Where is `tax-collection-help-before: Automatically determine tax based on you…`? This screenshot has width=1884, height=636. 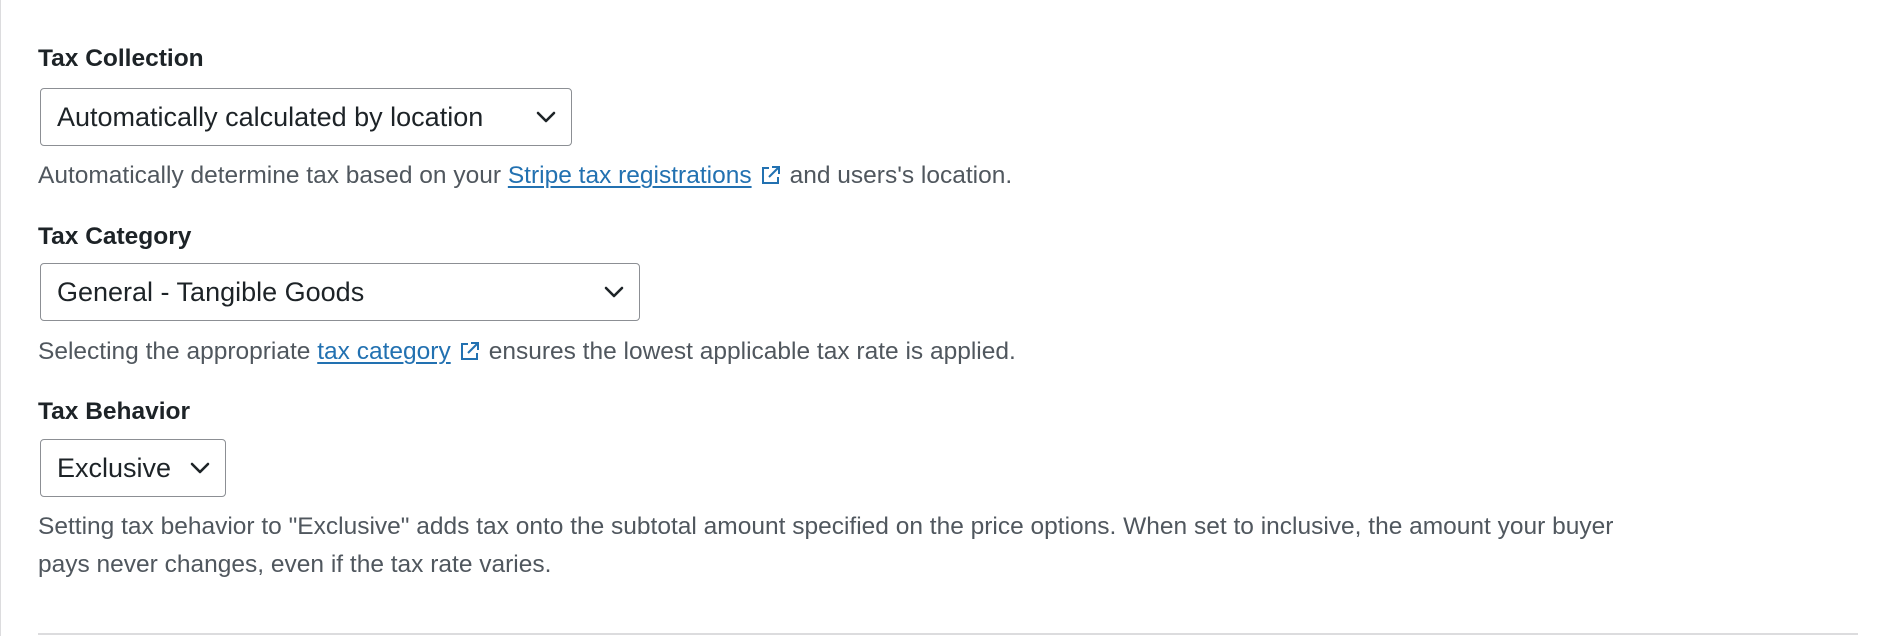 tax-collection-help-before: Automatically determine tax based on you… is located at coordinates (270, 175).